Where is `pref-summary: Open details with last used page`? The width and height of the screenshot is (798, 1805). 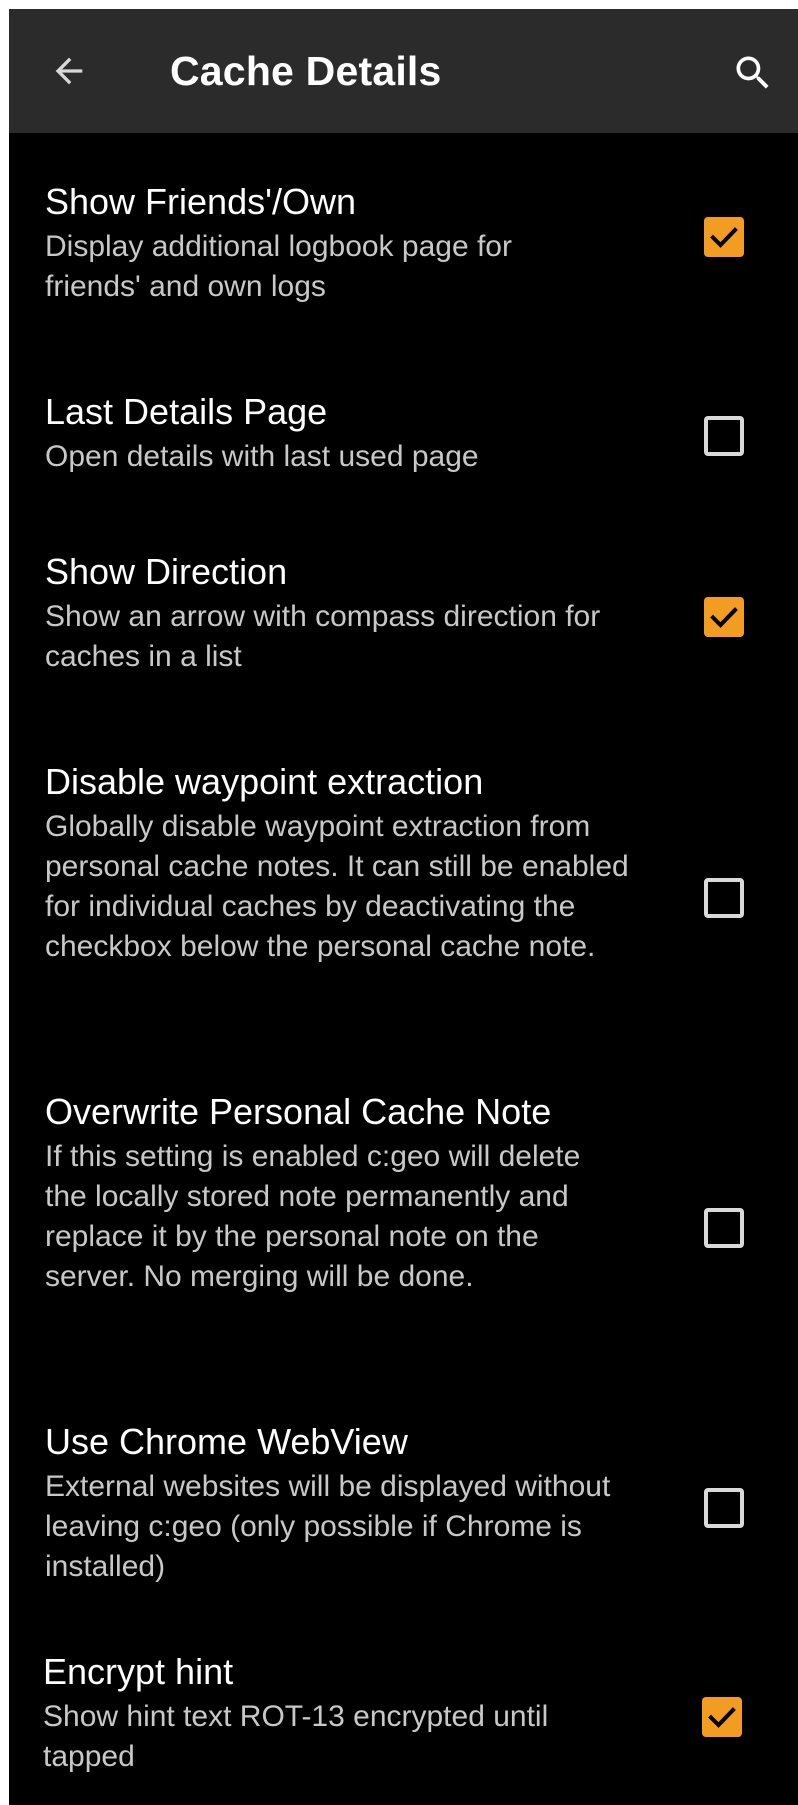 pref-summary: Open details with last used page is located at coordinates (262, 456).